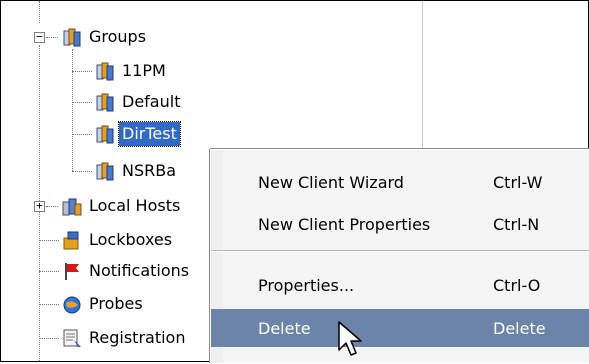  I want to click on registration-icon, so click(72, 338).